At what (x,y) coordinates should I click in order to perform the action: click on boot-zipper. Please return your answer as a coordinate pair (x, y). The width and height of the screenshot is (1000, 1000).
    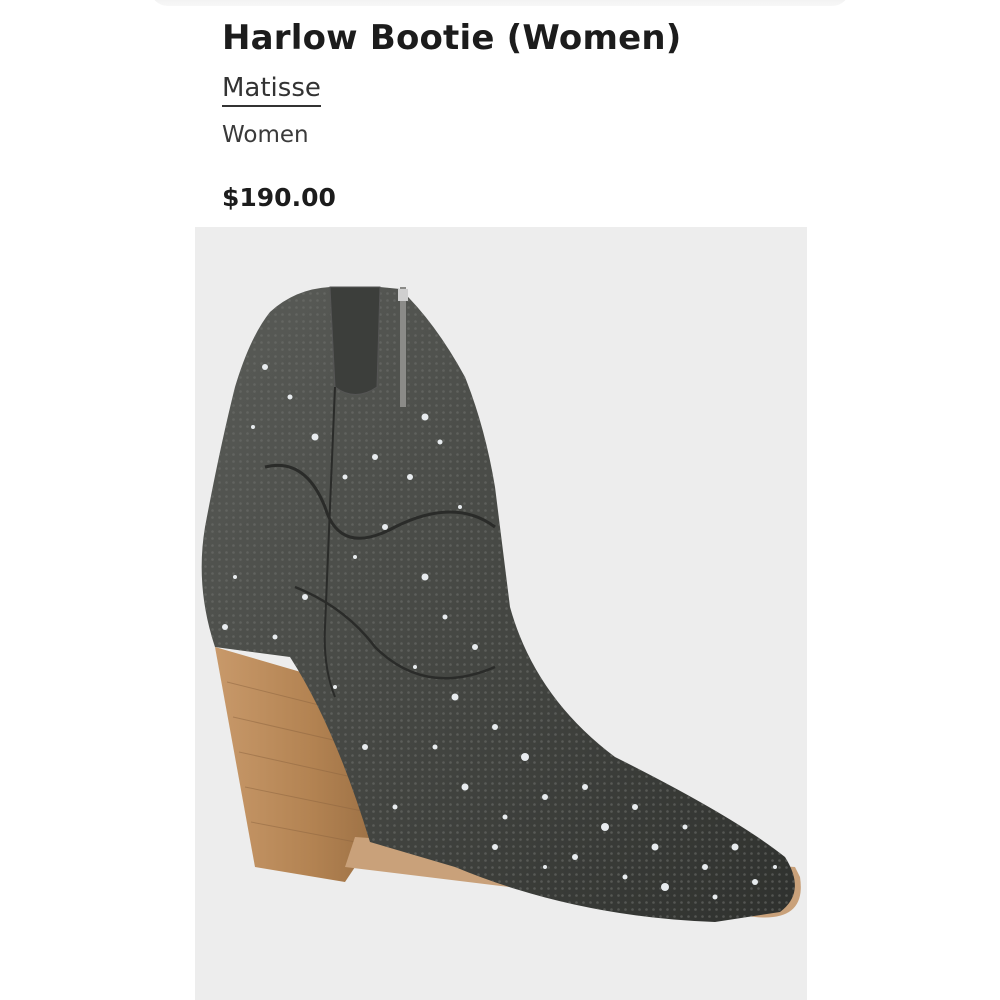
    Looking at the image, I should click on (403, 347).